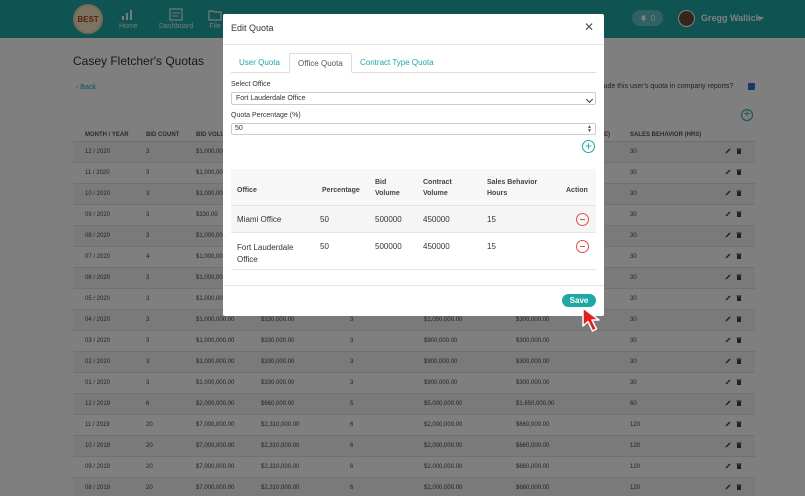 This screenshot has width=805, height=496. What do you see at coordinates (512, 188) in the screenshot?
I see `th-sales-behavior-hours: Sales Behavior Hours` at bounding box center [512, 188].